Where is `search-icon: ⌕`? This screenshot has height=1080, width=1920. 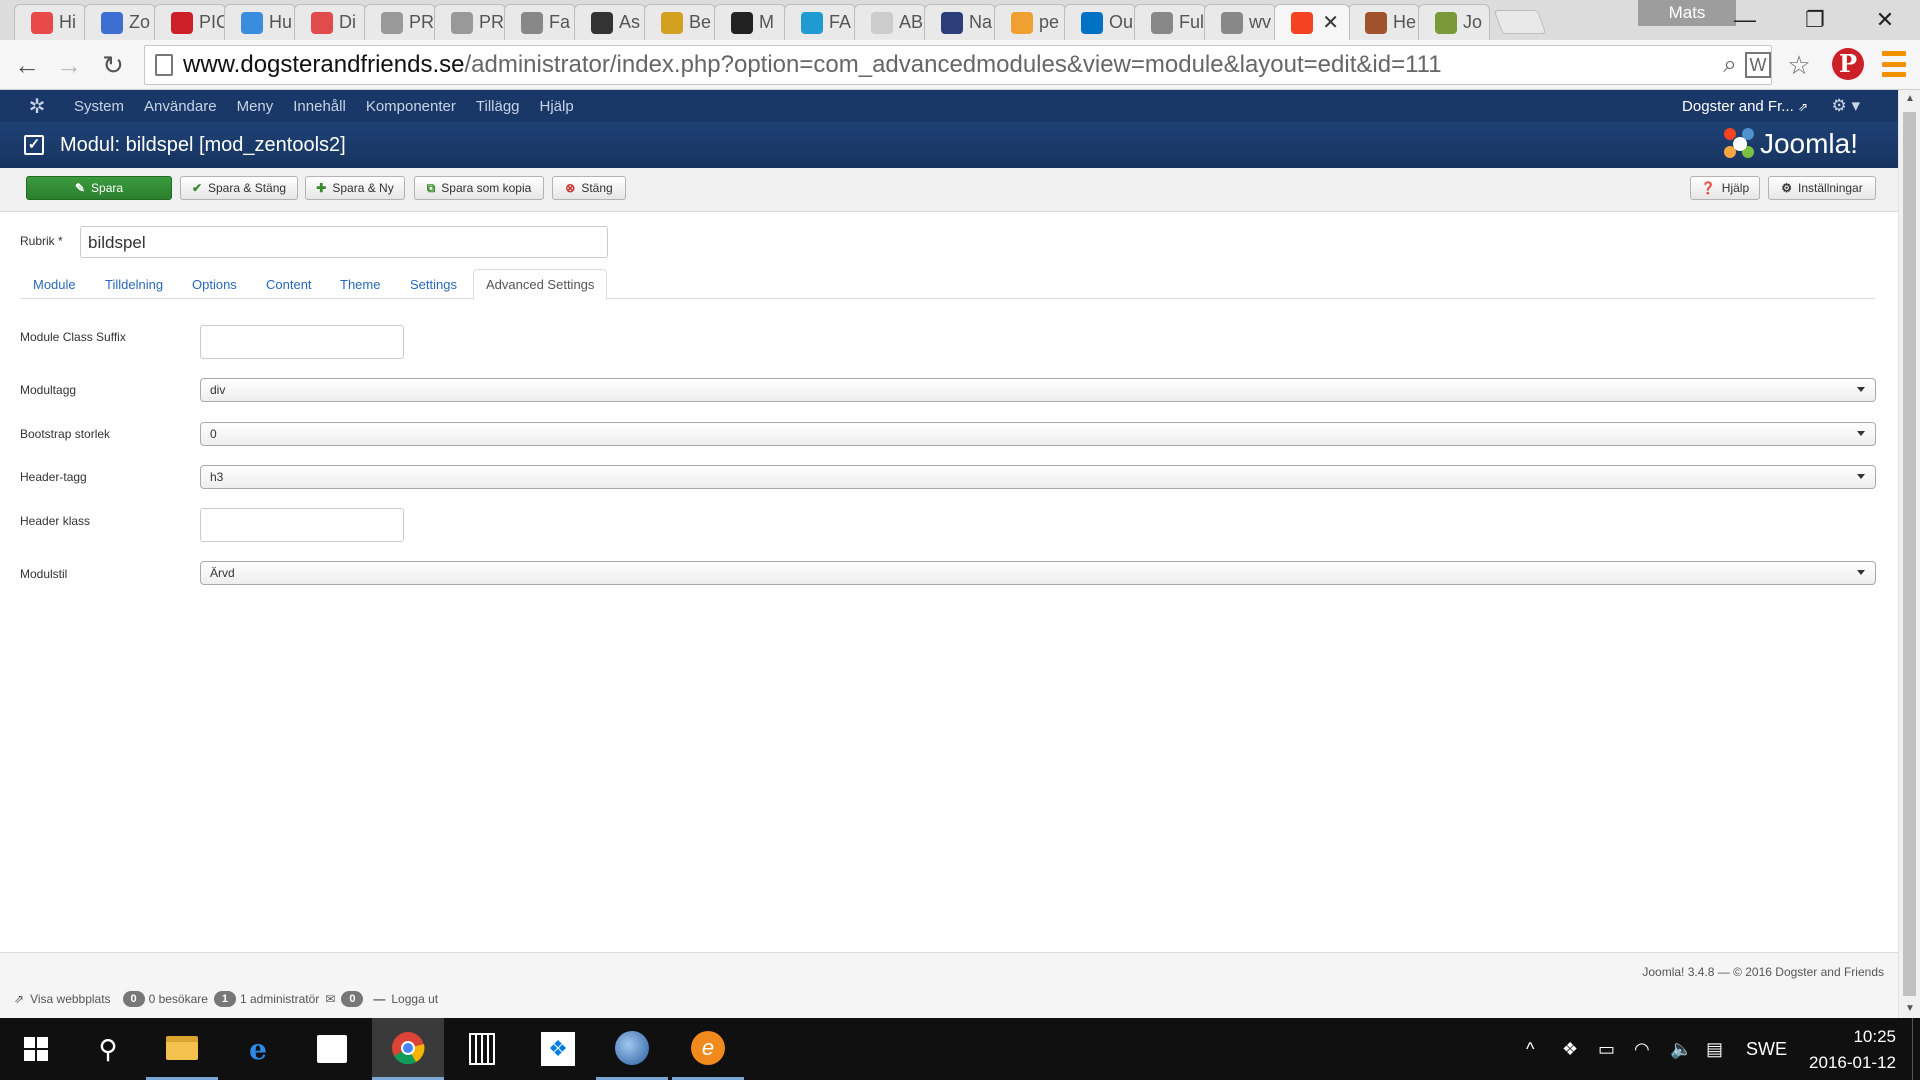 search-icon: ⌕ is located at coordinates (1730, 65).